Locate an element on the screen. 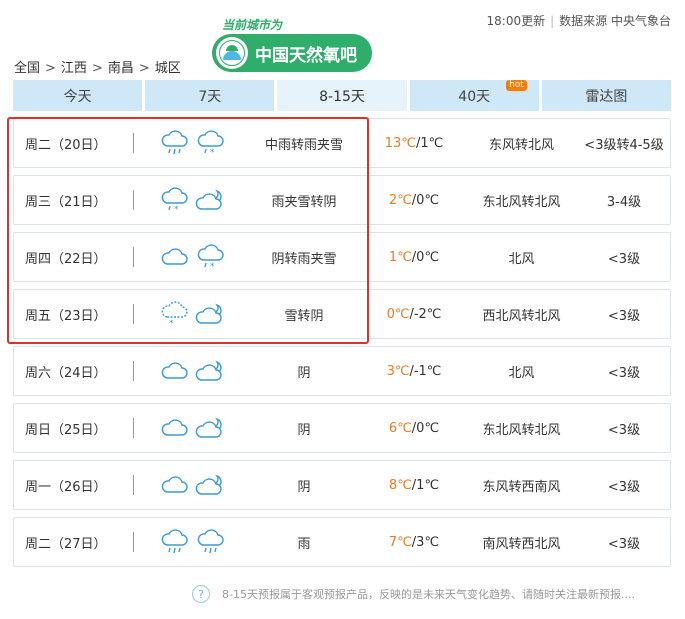 Image resolution: width=685 pixels, height=619 pixels. oxygen-bar-logo: 当前城市为 中国天然氧吧 is located at coordinates (294, 45).